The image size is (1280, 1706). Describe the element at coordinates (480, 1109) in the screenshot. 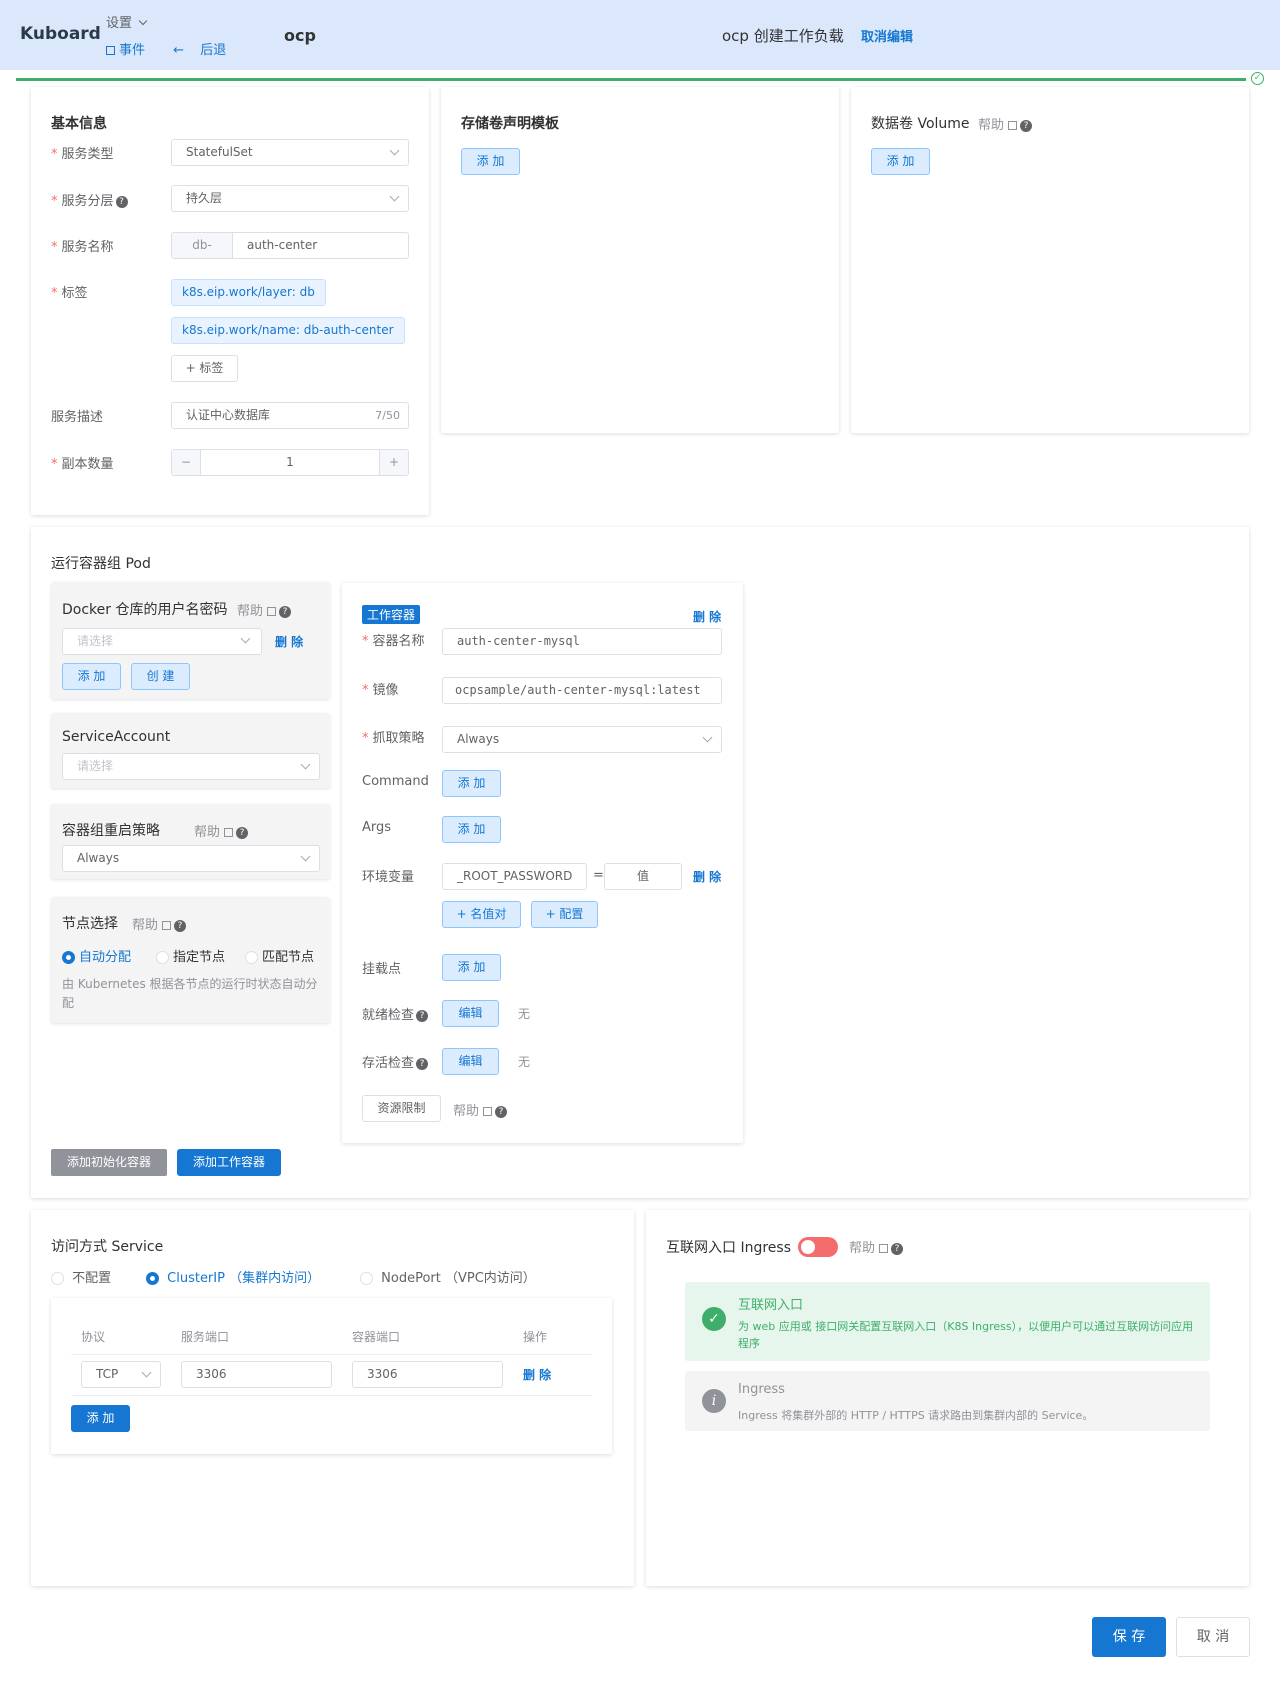

I see `resource-help-link: 帮助?` at that location.